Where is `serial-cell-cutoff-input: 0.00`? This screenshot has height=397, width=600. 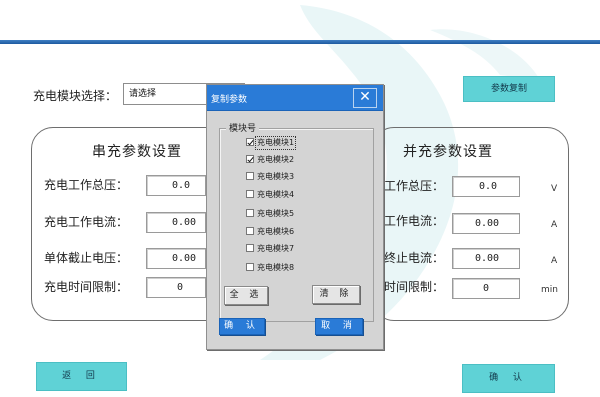
serial-cell-cutoff-input: 0.00 is located at coordinates (176, 258).